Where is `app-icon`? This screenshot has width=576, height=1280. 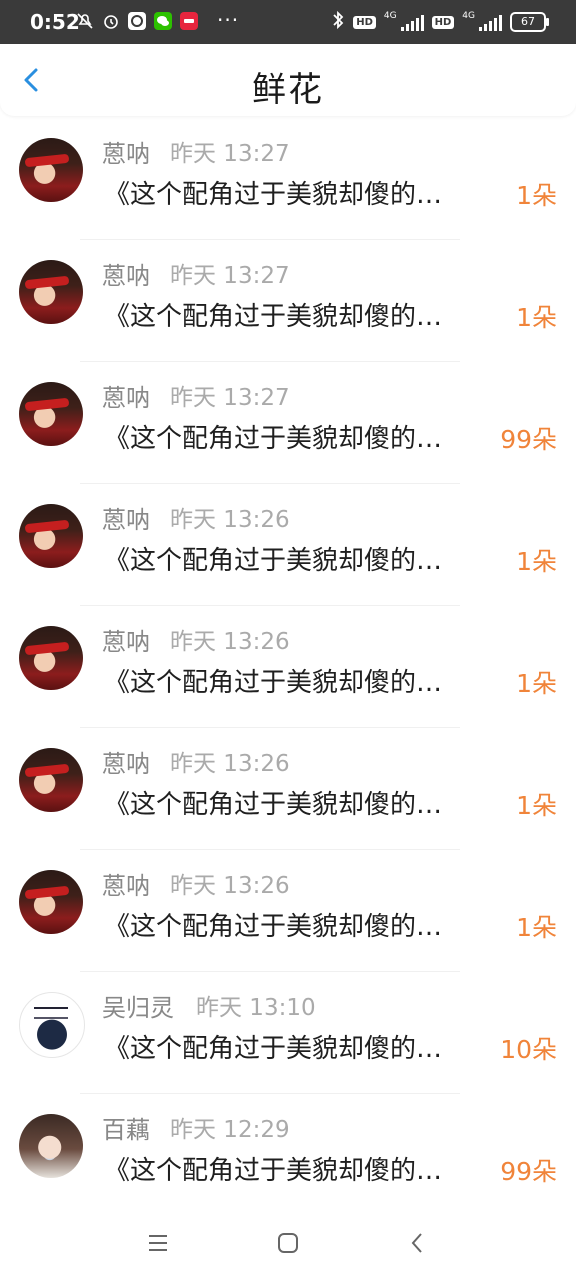 app-icon is located at coordinates (137, 21).